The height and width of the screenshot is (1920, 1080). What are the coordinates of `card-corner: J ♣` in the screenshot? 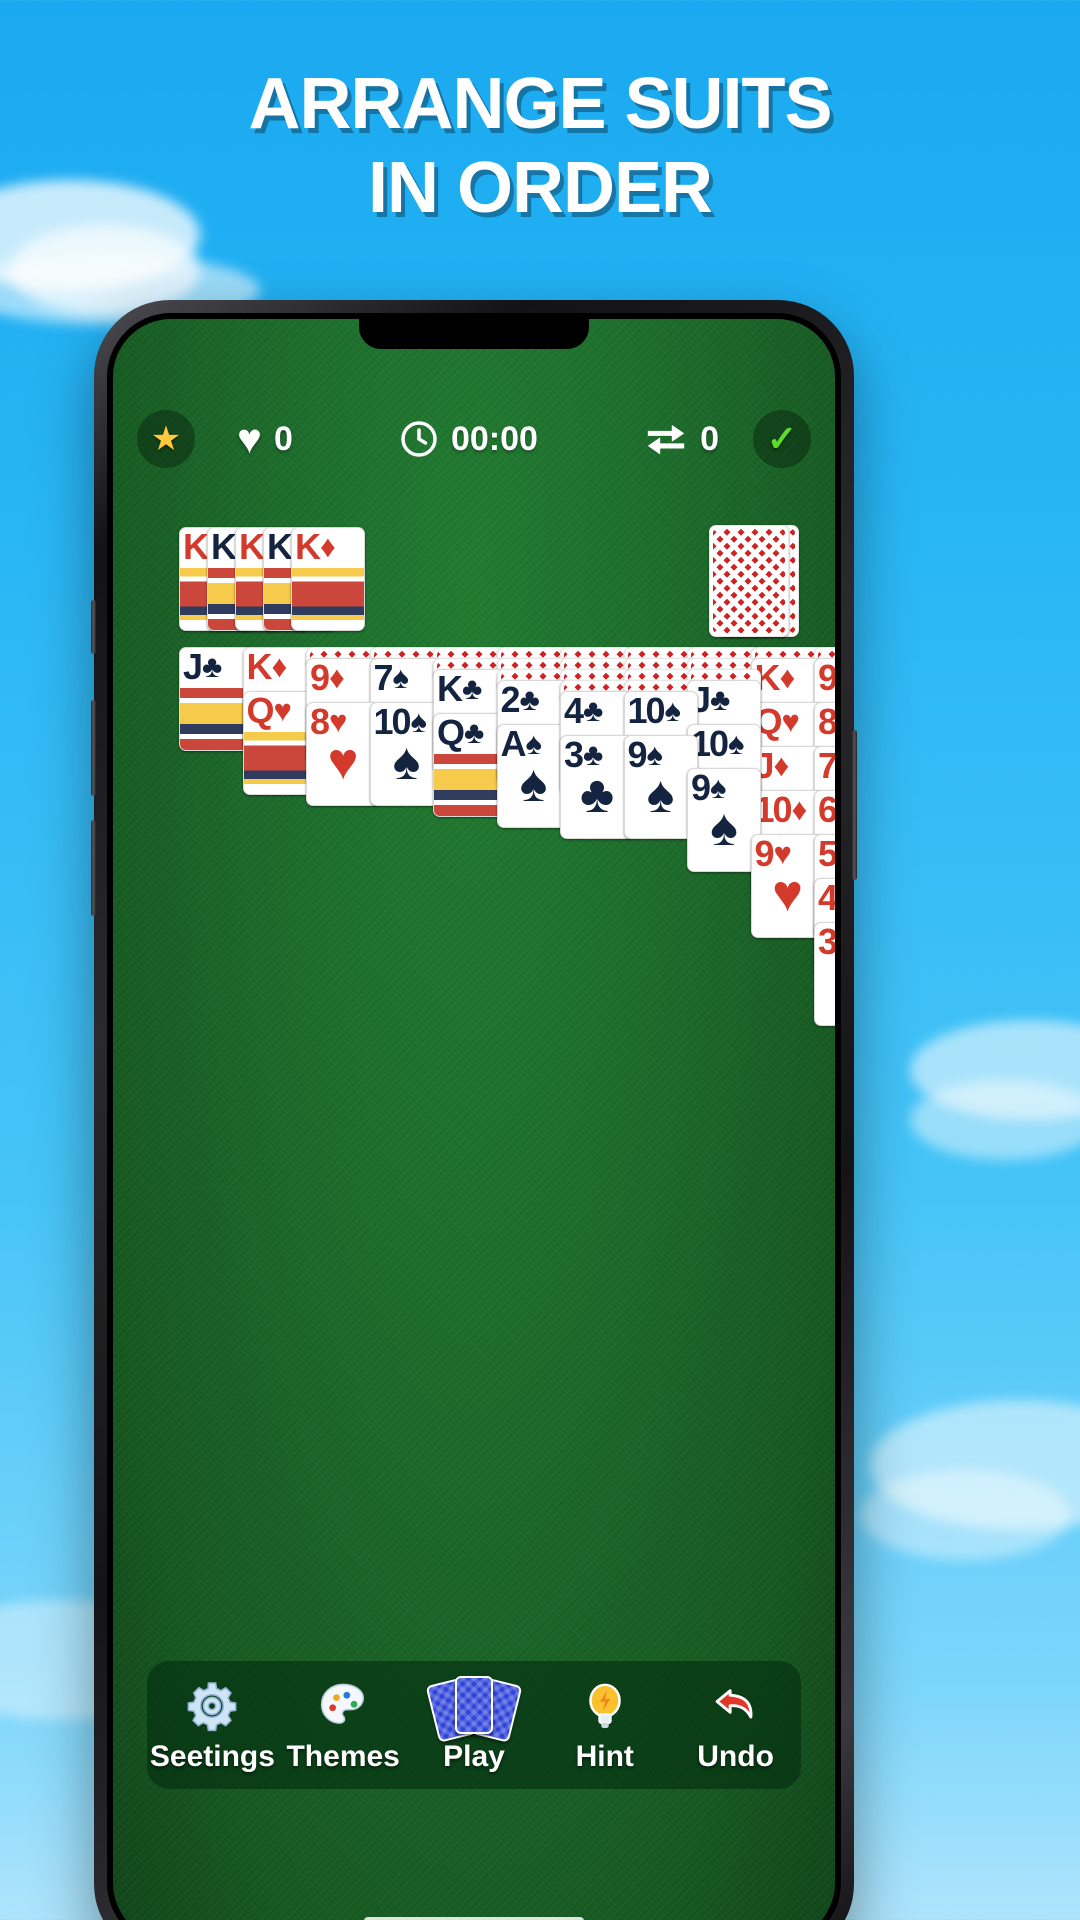 It's located at (203, 667).